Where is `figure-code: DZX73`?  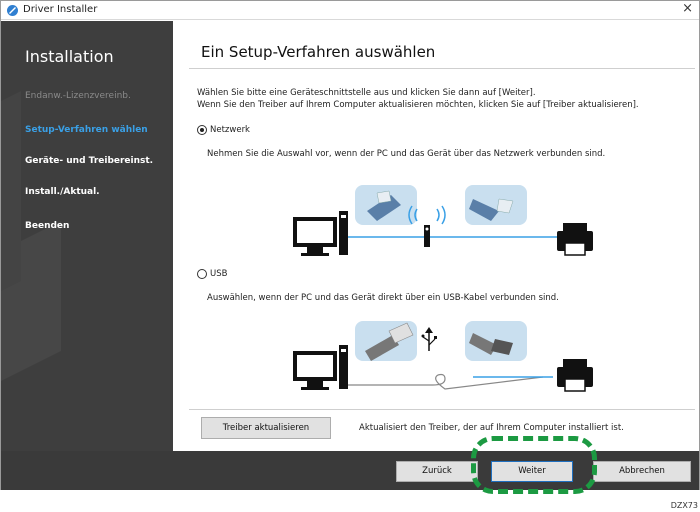 figure-code: DZX73 is located at coordinates (684, 505).